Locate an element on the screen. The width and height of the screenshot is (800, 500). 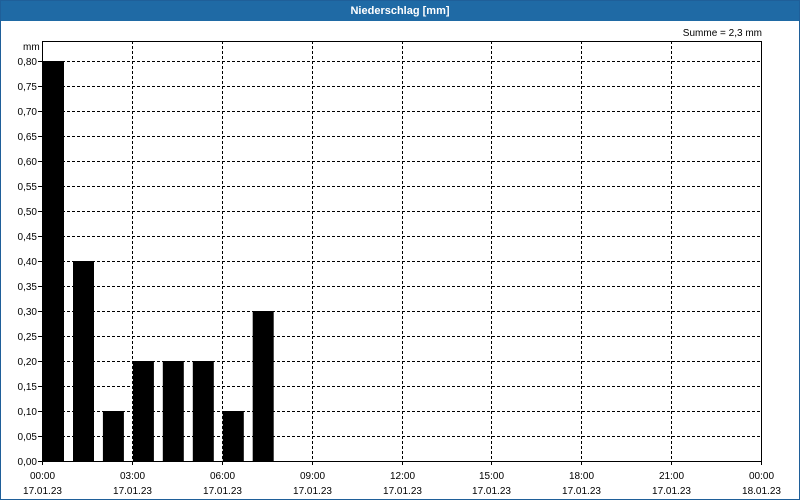
y-tick-label: 0,50 is located at coordinates (28, 212).